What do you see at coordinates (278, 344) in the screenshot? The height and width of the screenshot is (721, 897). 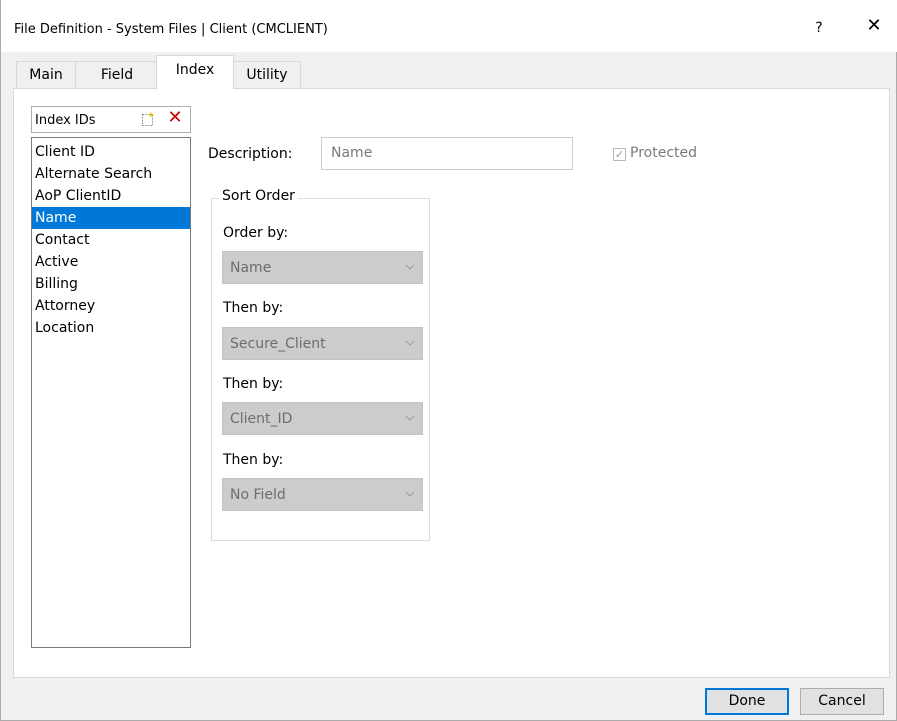 I see `select-value: Secure_Client` at bounding box center [278, 344].